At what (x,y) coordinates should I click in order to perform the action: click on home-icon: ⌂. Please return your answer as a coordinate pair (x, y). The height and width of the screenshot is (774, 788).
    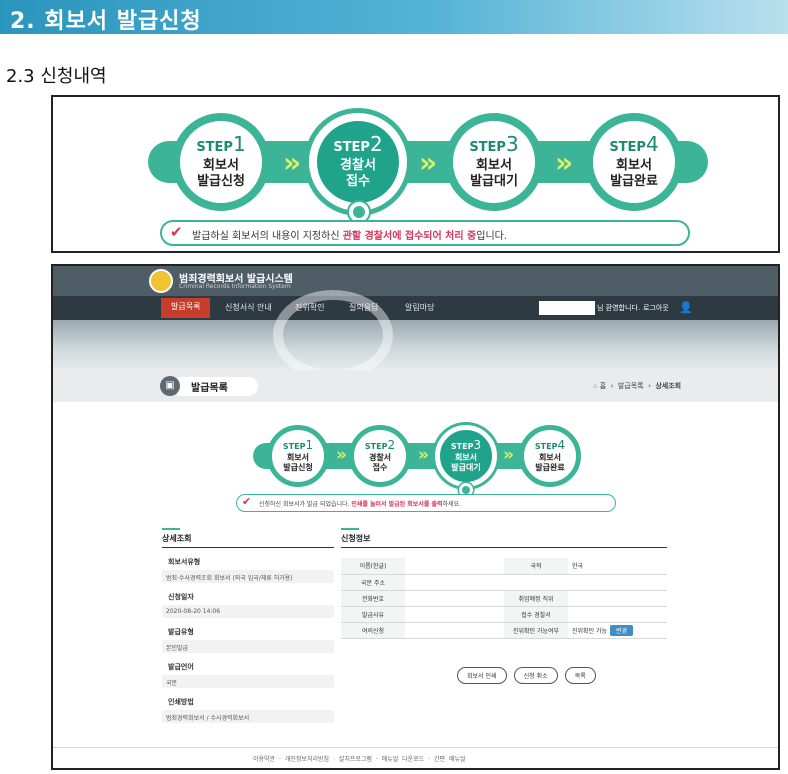
    Looking at the image, I should click on (595, 386).